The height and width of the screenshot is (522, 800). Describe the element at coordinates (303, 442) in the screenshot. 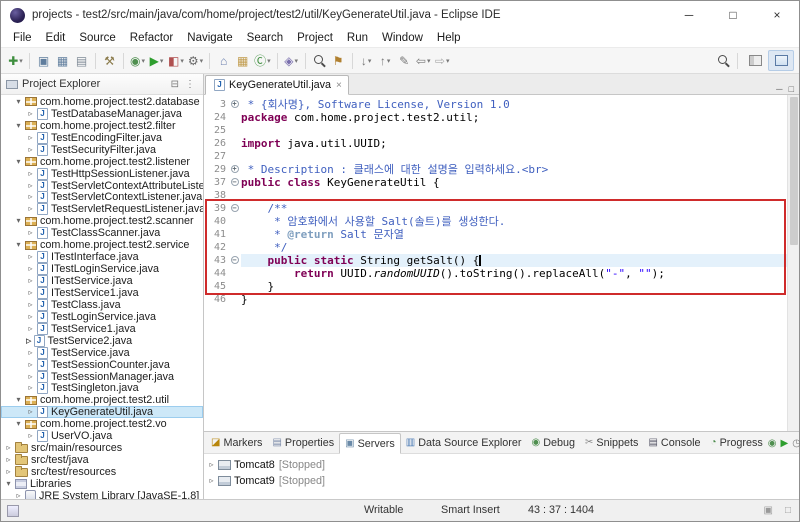

I see `tab-properties: ▤ Properties` at that location.